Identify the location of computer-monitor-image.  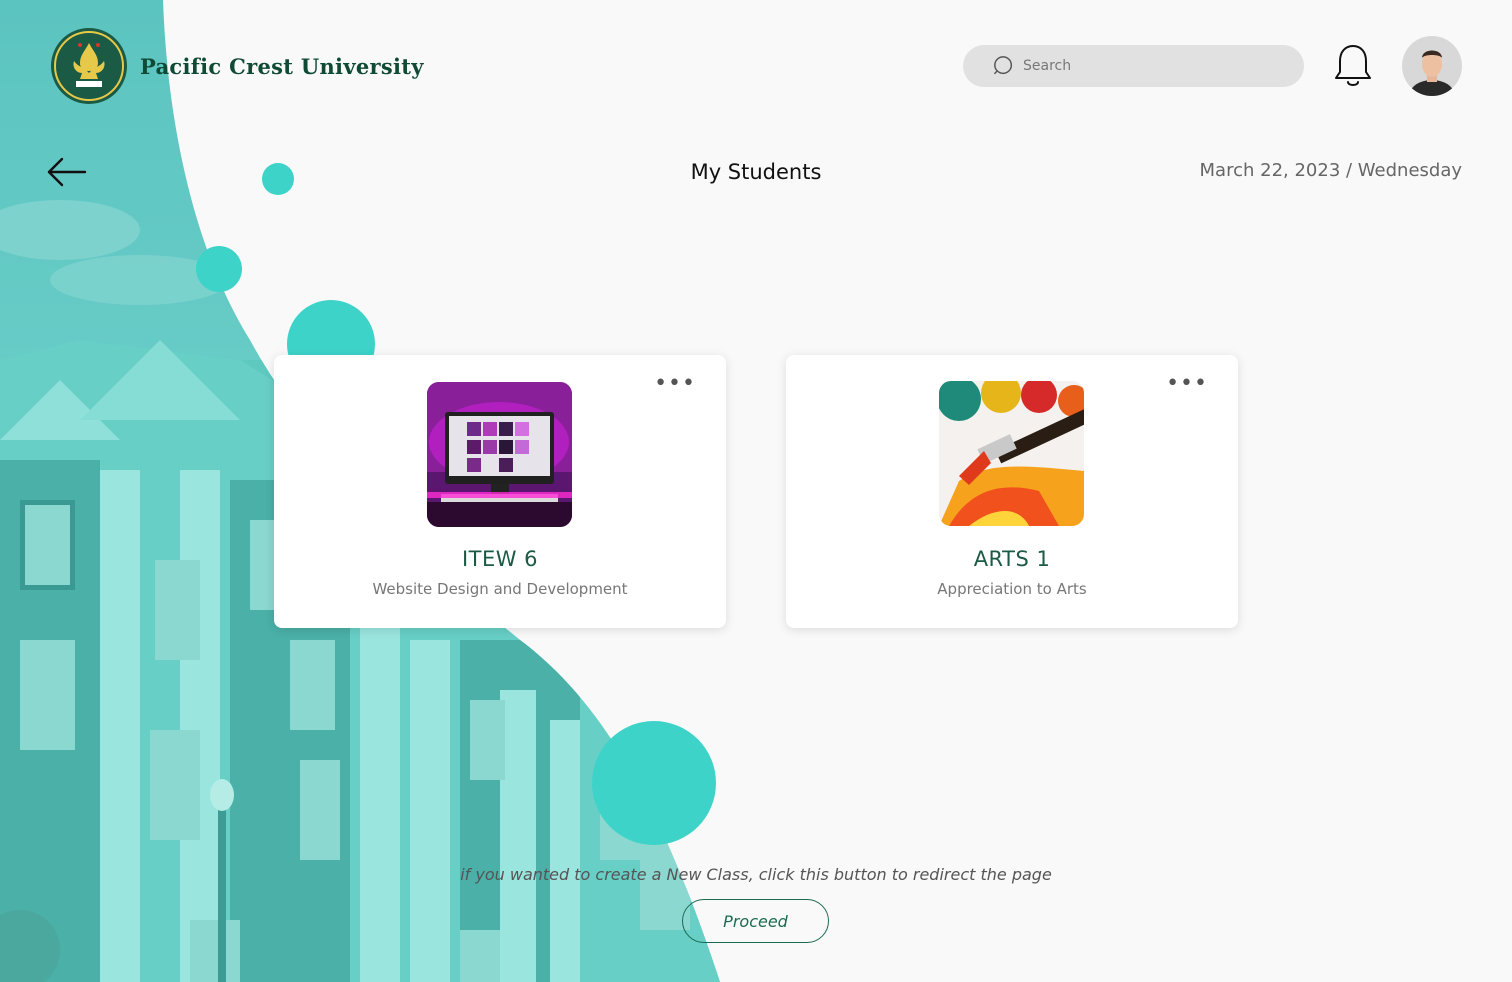
(499, 454).